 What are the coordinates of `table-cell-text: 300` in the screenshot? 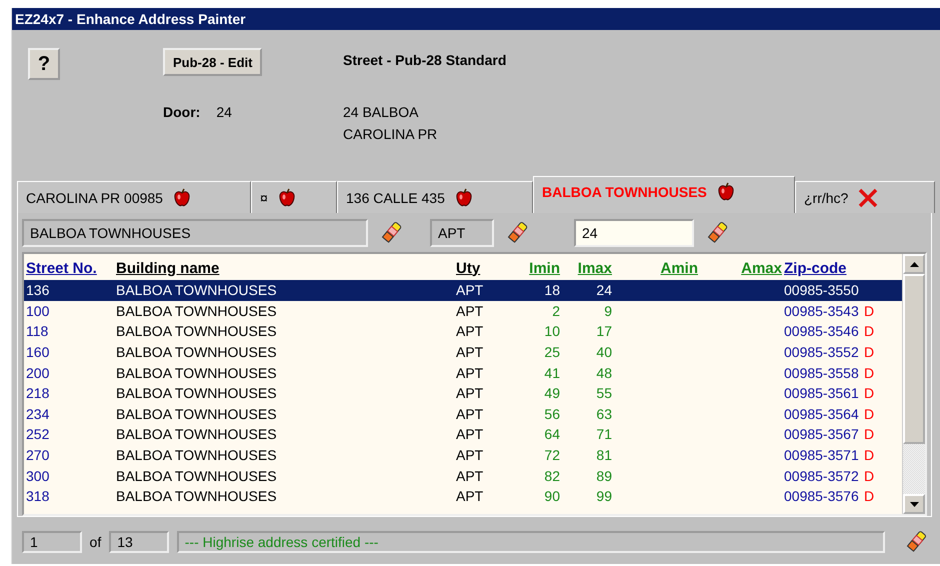 It's located at (37, 476).